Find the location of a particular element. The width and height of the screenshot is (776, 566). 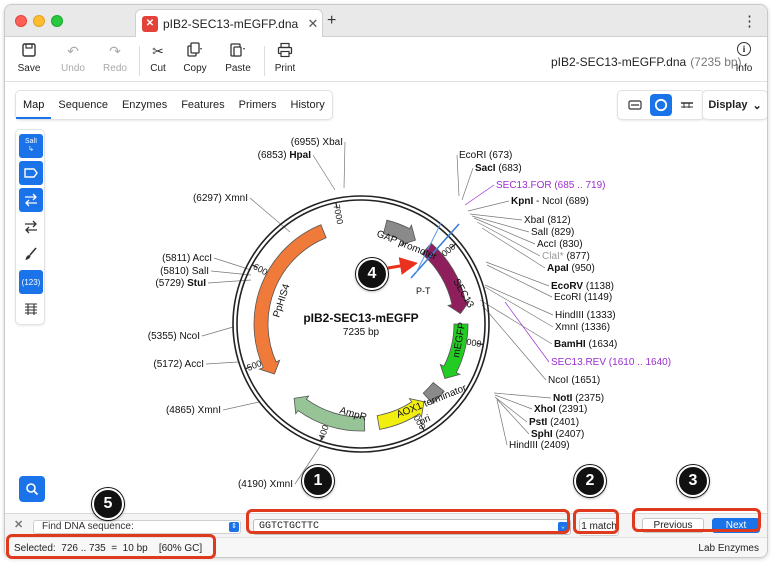

snapgene-icon: ✕ is located at coordinates (150, 23).